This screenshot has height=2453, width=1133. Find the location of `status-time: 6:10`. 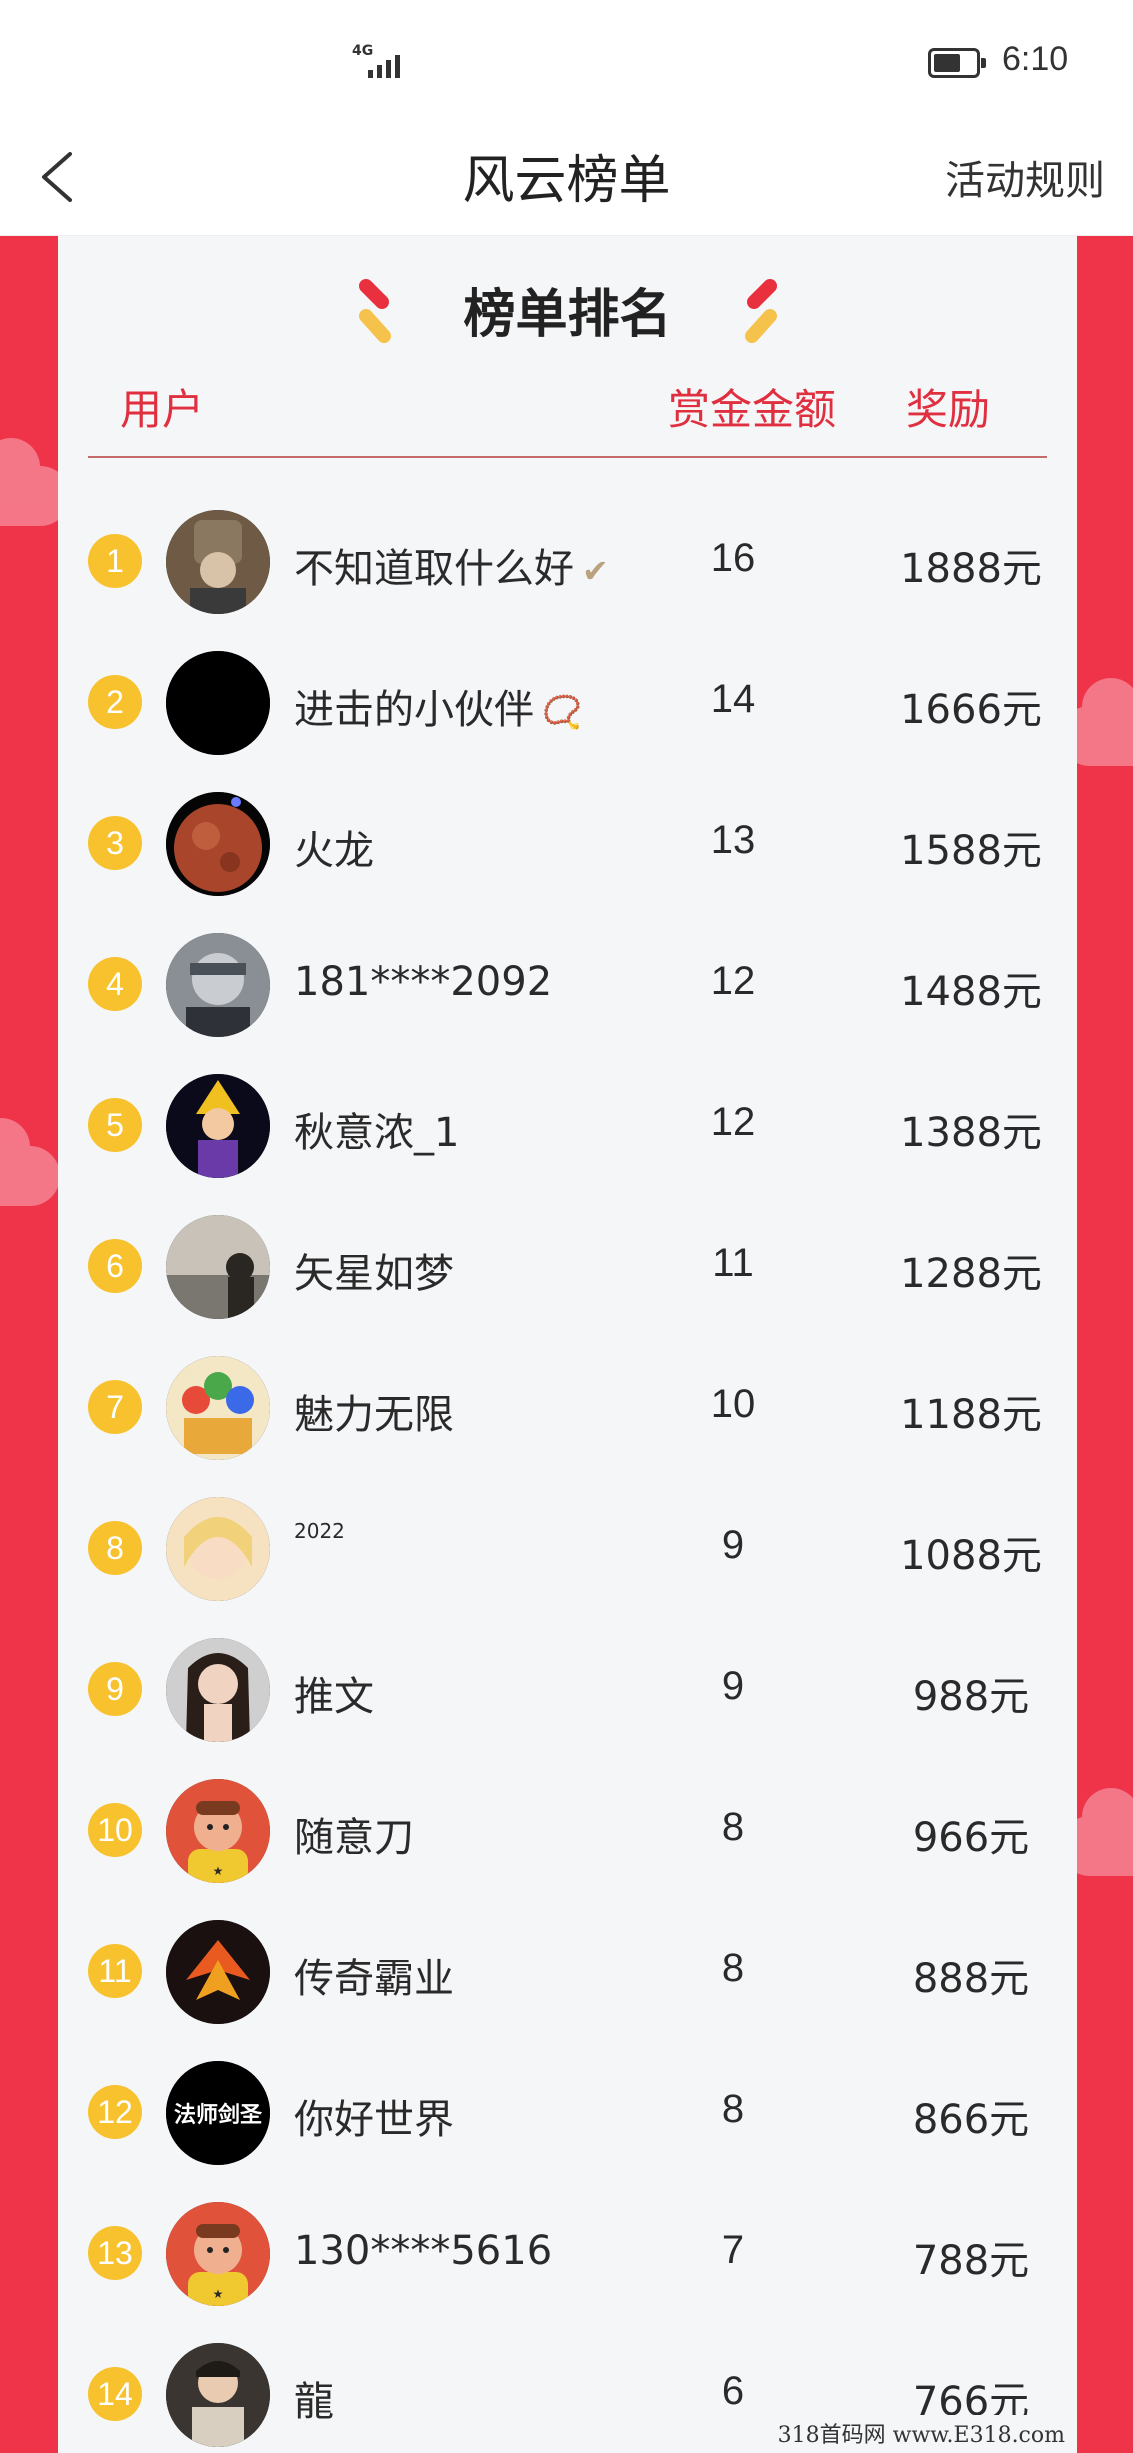

status-time: 6:10 is located at coordinates (1035, 59).